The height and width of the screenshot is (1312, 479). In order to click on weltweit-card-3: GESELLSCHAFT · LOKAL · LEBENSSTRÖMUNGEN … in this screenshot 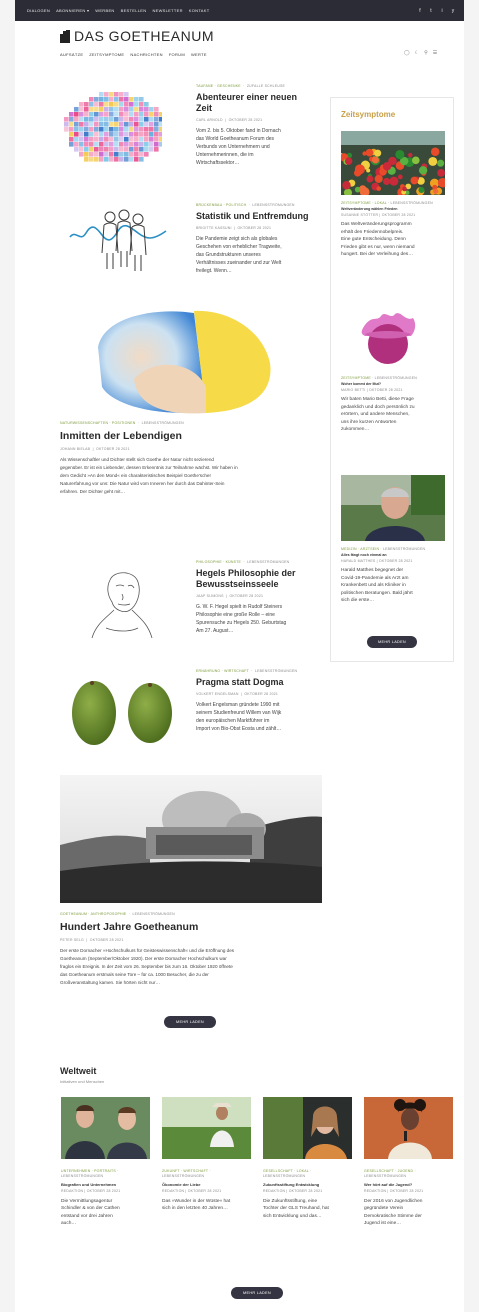, I will do `click(307, 1158)`.